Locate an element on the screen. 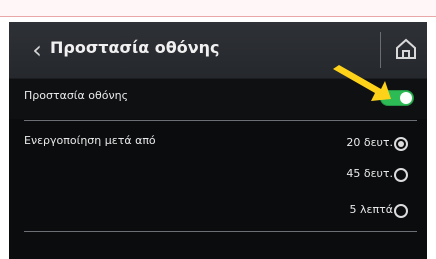 This screenshot has width=436, height=259. page-title: Προστασία οθόνης is located at coordinates (135, 47).